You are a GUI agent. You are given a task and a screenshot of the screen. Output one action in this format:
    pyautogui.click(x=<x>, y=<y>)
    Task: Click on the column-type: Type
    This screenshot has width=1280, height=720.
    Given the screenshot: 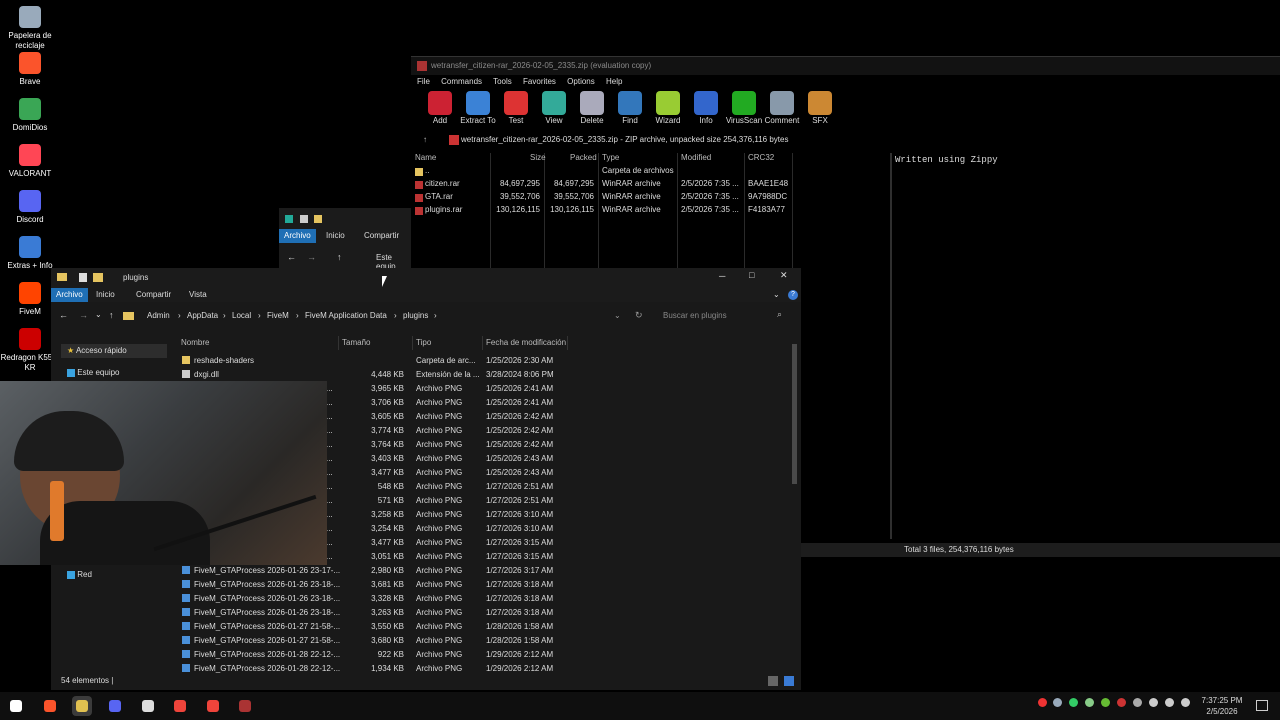 What is the action you would take?
    pyautogui.click(x=610, y=159)
    